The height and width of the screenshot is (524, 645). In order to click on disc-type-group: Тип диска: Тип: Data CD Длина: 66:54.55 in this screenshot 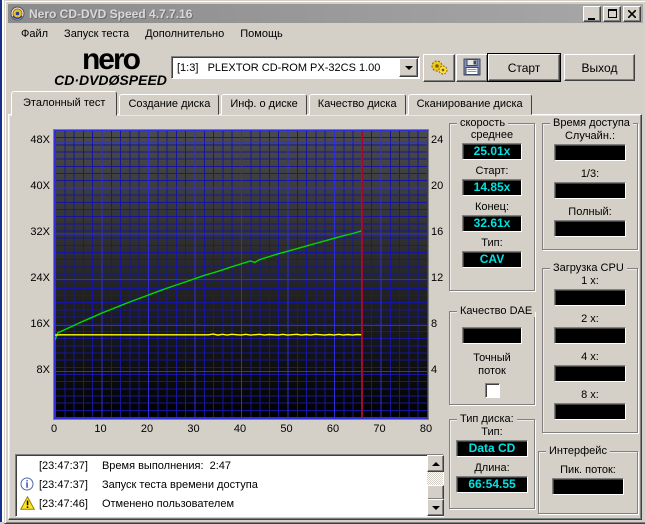, I will do `click(492, 461)`.